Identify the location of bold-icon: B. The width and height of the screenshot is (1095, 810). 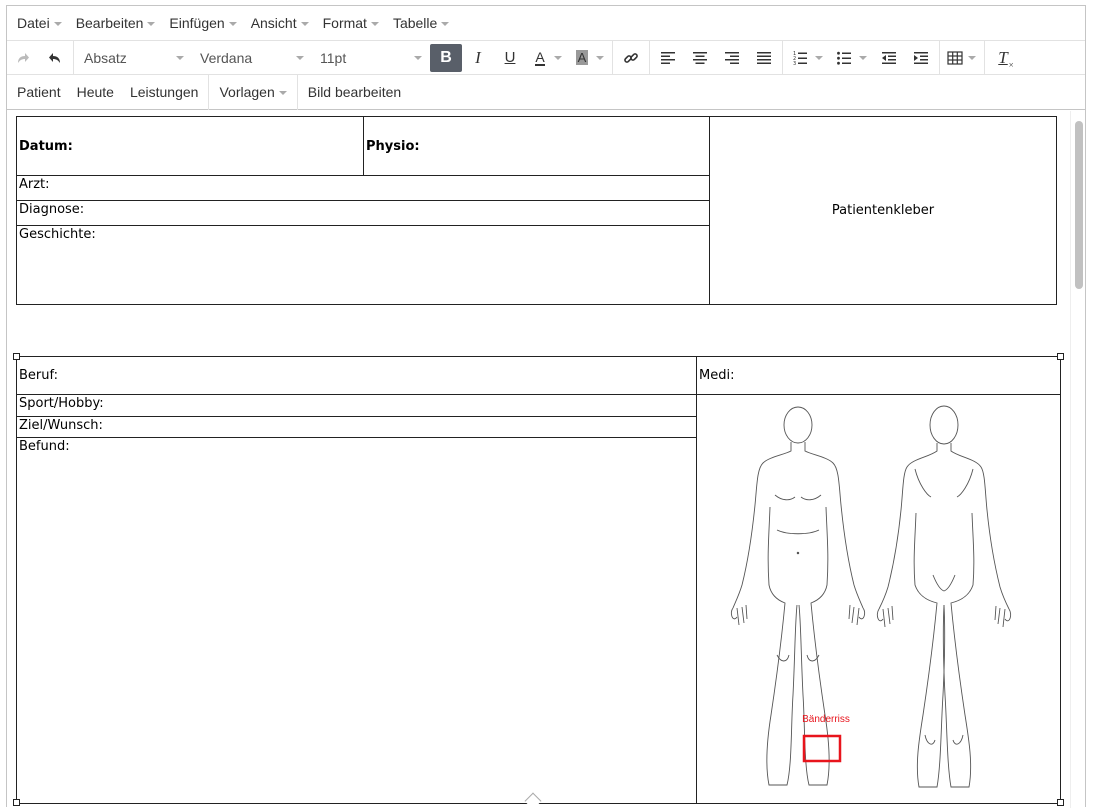
(446, 57).